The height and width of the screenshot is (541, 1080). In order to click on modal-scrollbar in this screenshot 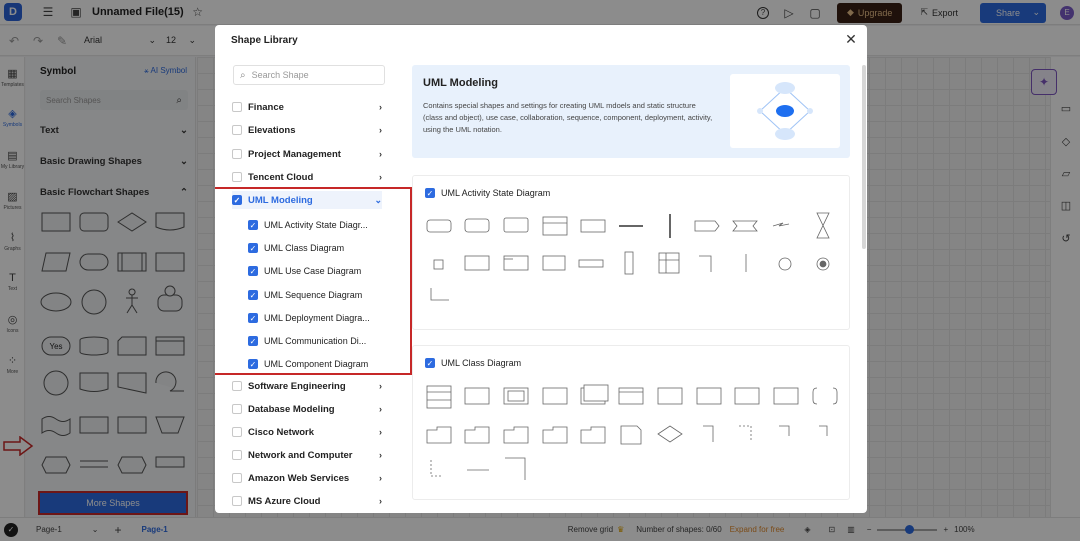, I will do `click(864, 157)`.